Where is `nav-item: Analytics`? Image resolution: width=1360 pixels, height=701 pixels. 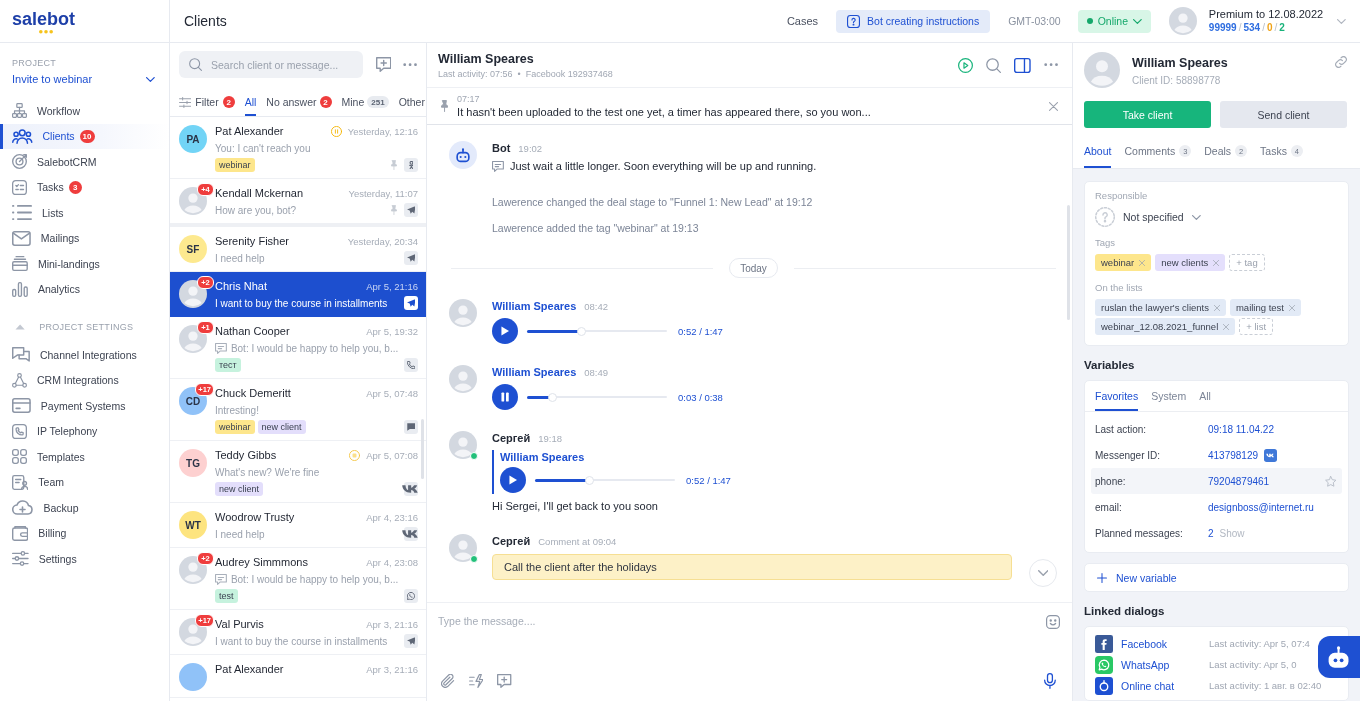
nav-item: Analytics is located at coordinates (84, 289).